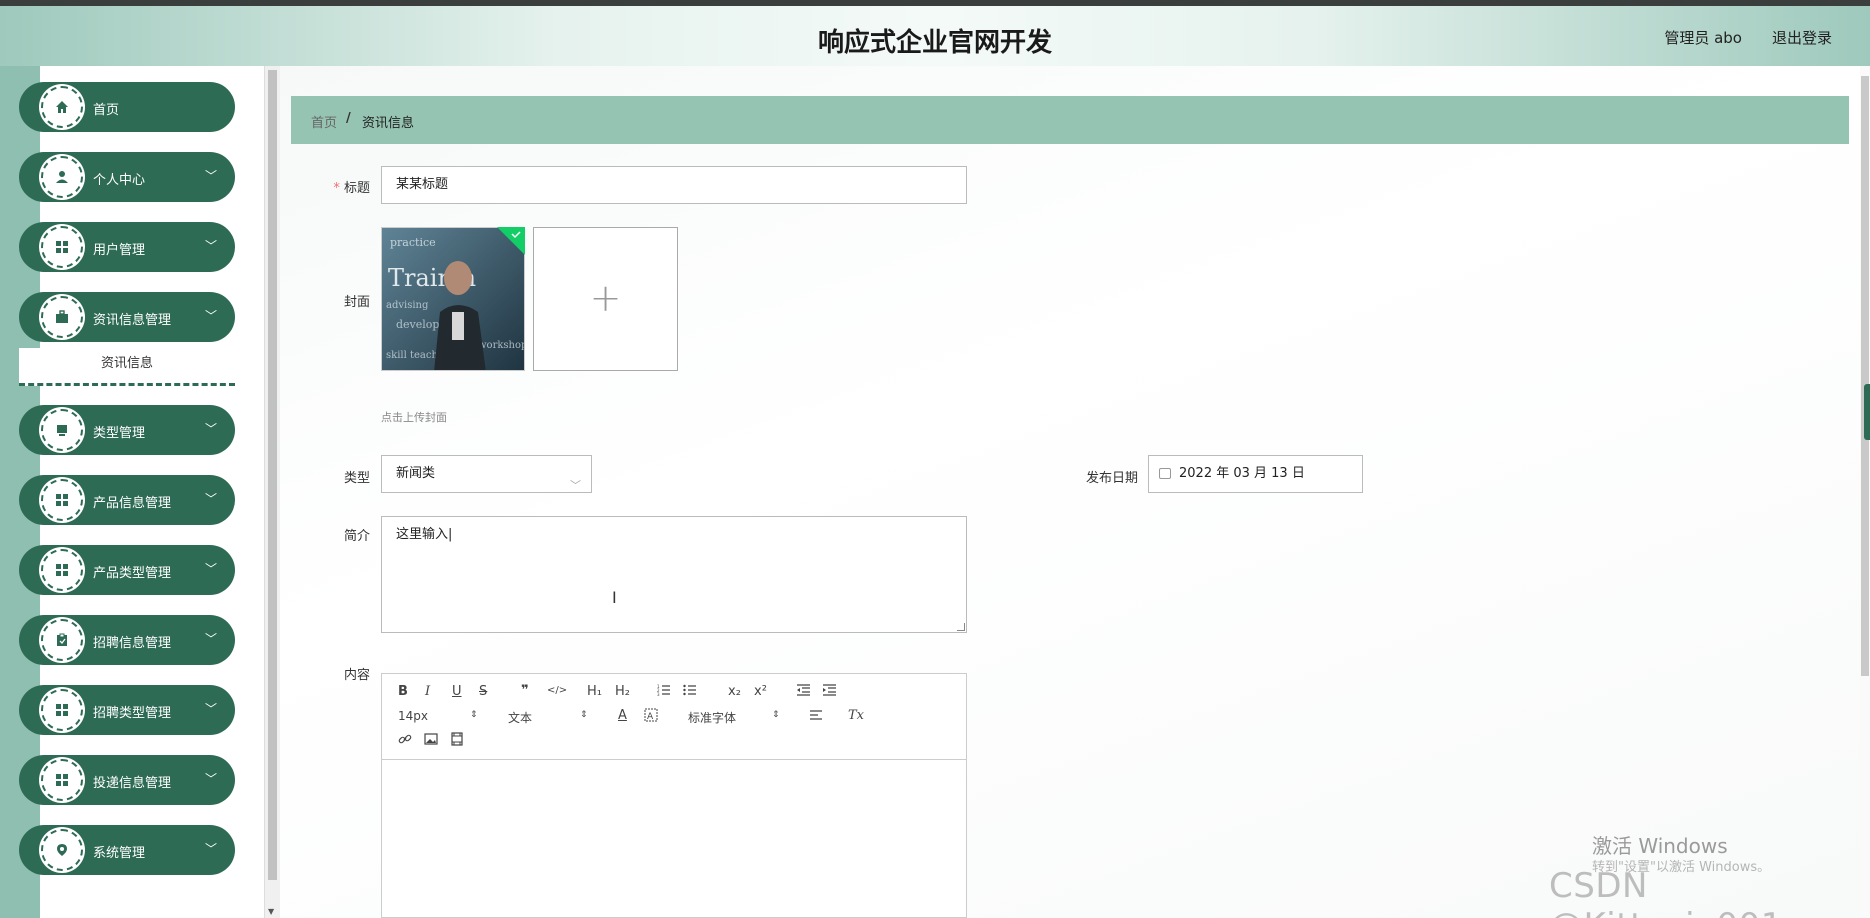 Image resolution: width=1870 pixels, height=918 pixels. What do you see at coordinates (520, 718) in the screenshot?
I see `heading-value: 文本` at bounding box center [520, 718].